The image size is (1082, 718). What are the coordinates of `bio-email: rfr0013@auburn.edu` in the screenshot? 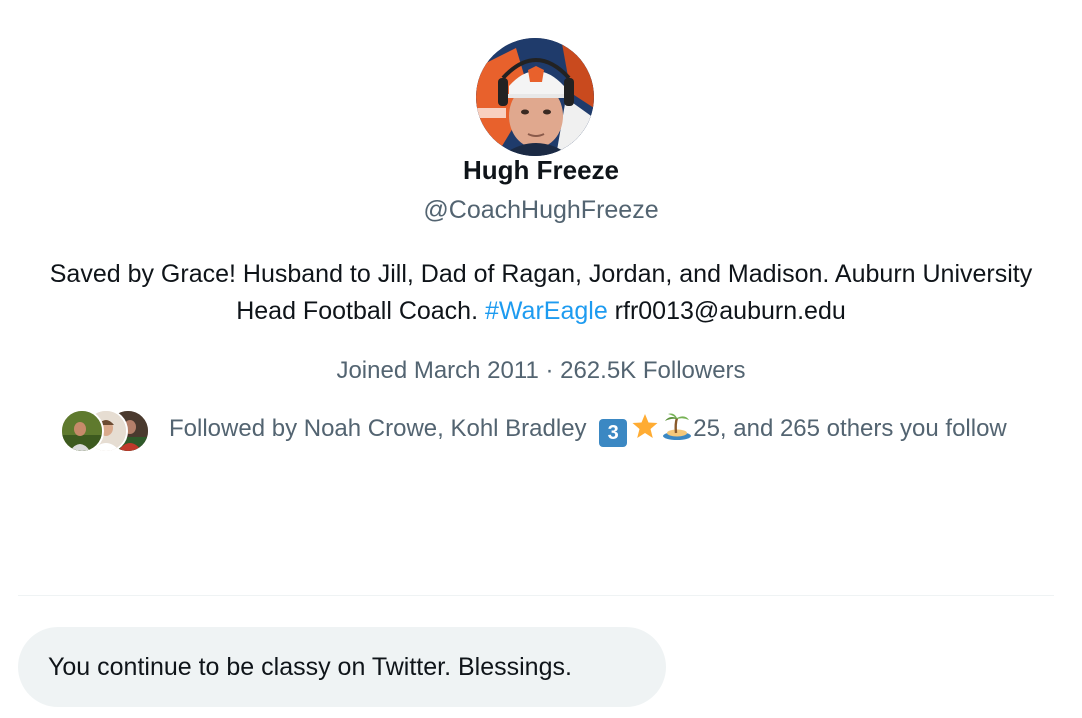 It's located at (726, 311).